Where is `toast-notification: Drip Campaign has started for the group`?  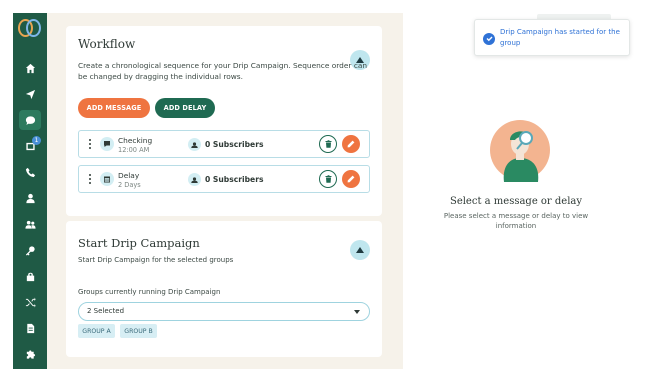 toast-notification: Drip Campaign has started for the group is located at coordinates (552, 37).